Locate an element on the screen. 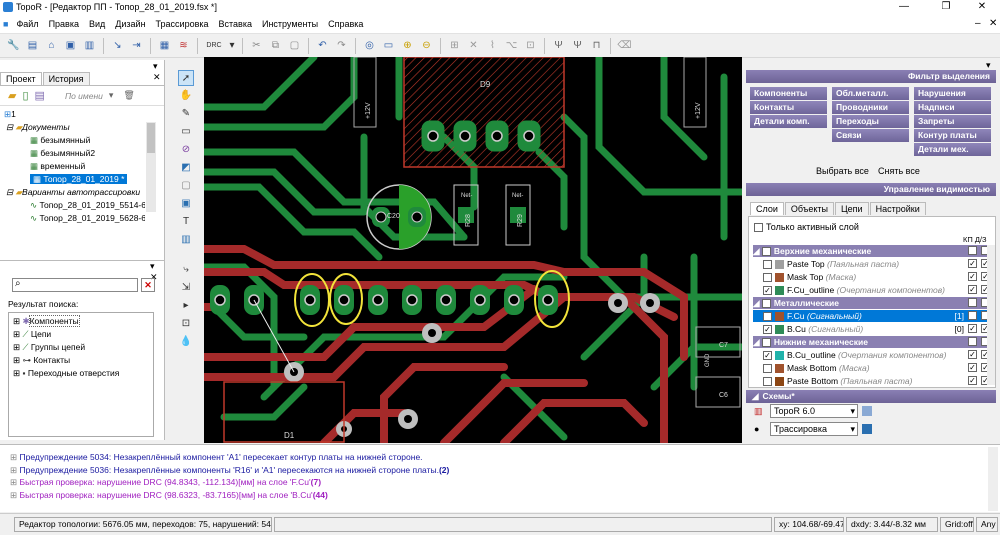 This screenshot has width=1000, height=535. save-icon: ▣ is located at coordinates (70, 45).